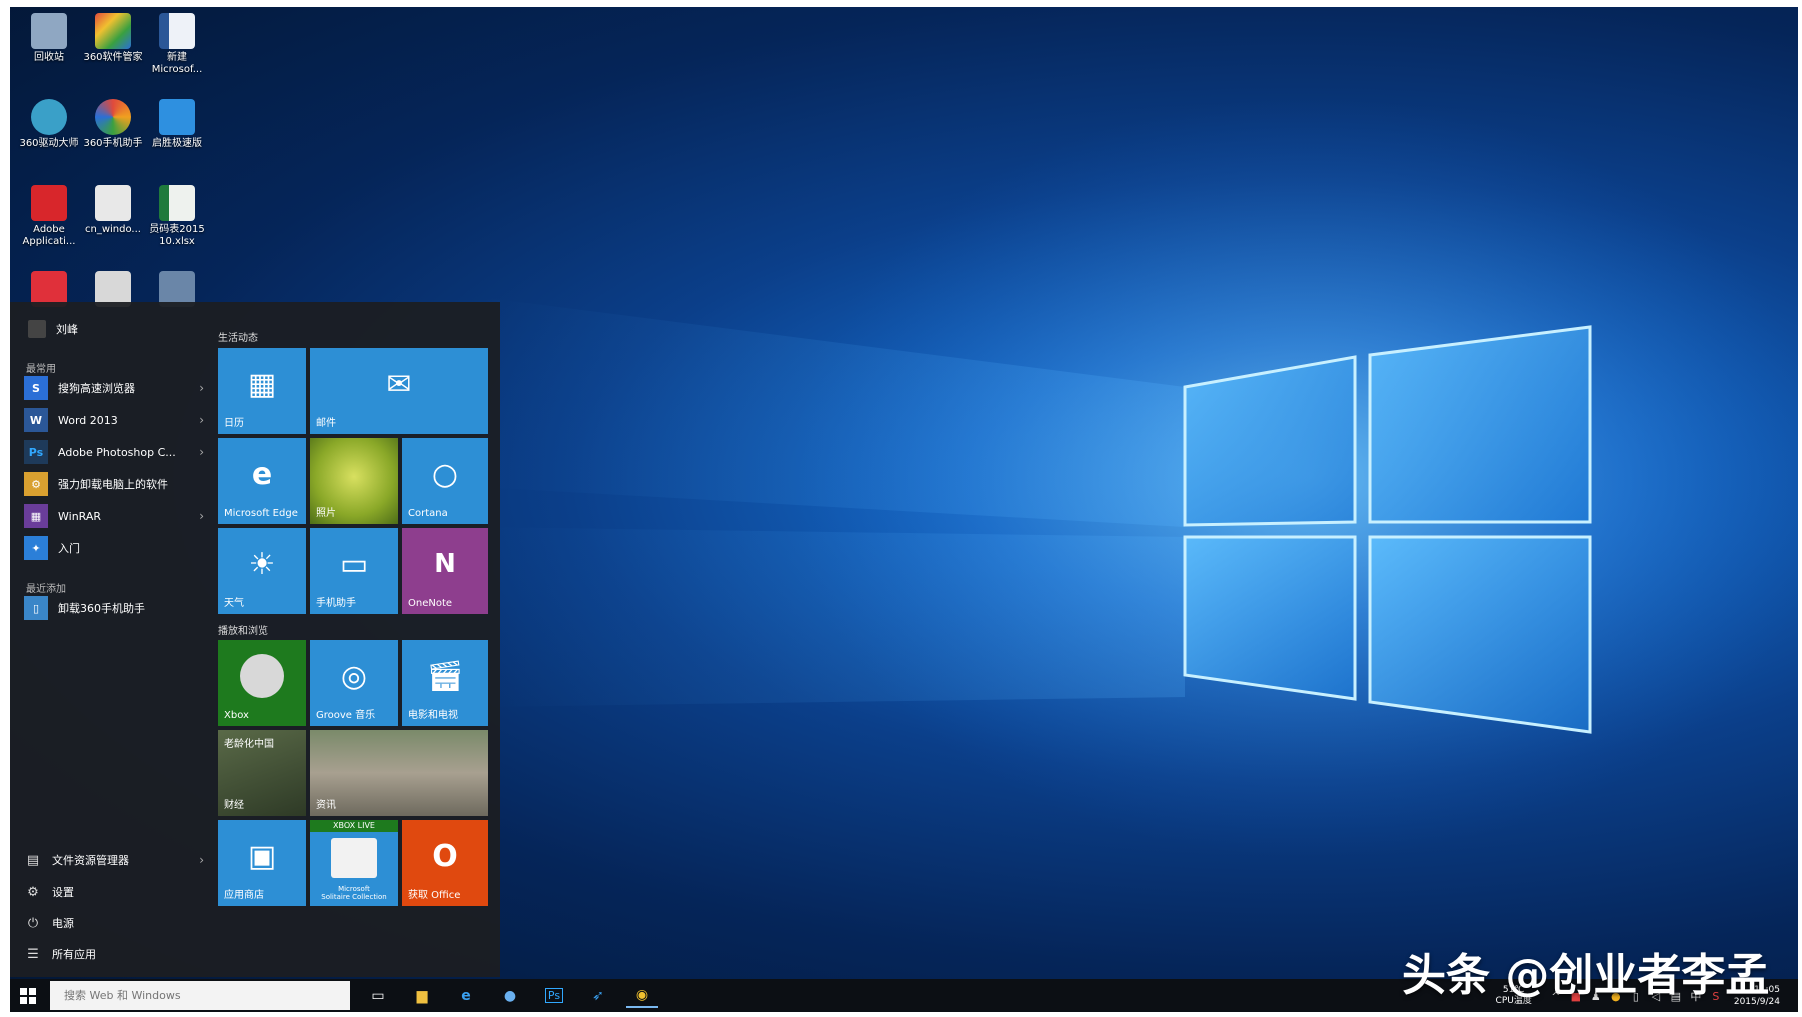 The height and width of the screenshot is (1017, 1802). I want to click on qifeng-bird-icon, so click(177, 117).